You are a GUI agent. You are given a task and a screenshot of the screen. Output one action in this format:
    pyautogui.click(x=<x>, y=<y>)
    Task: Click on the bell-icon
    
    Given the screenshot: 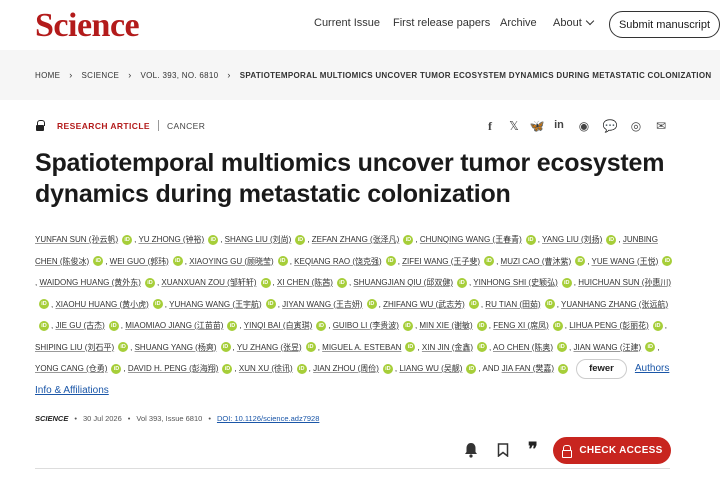 What is the action you would take?
    pyautogui.click(x=471, y=450)
    